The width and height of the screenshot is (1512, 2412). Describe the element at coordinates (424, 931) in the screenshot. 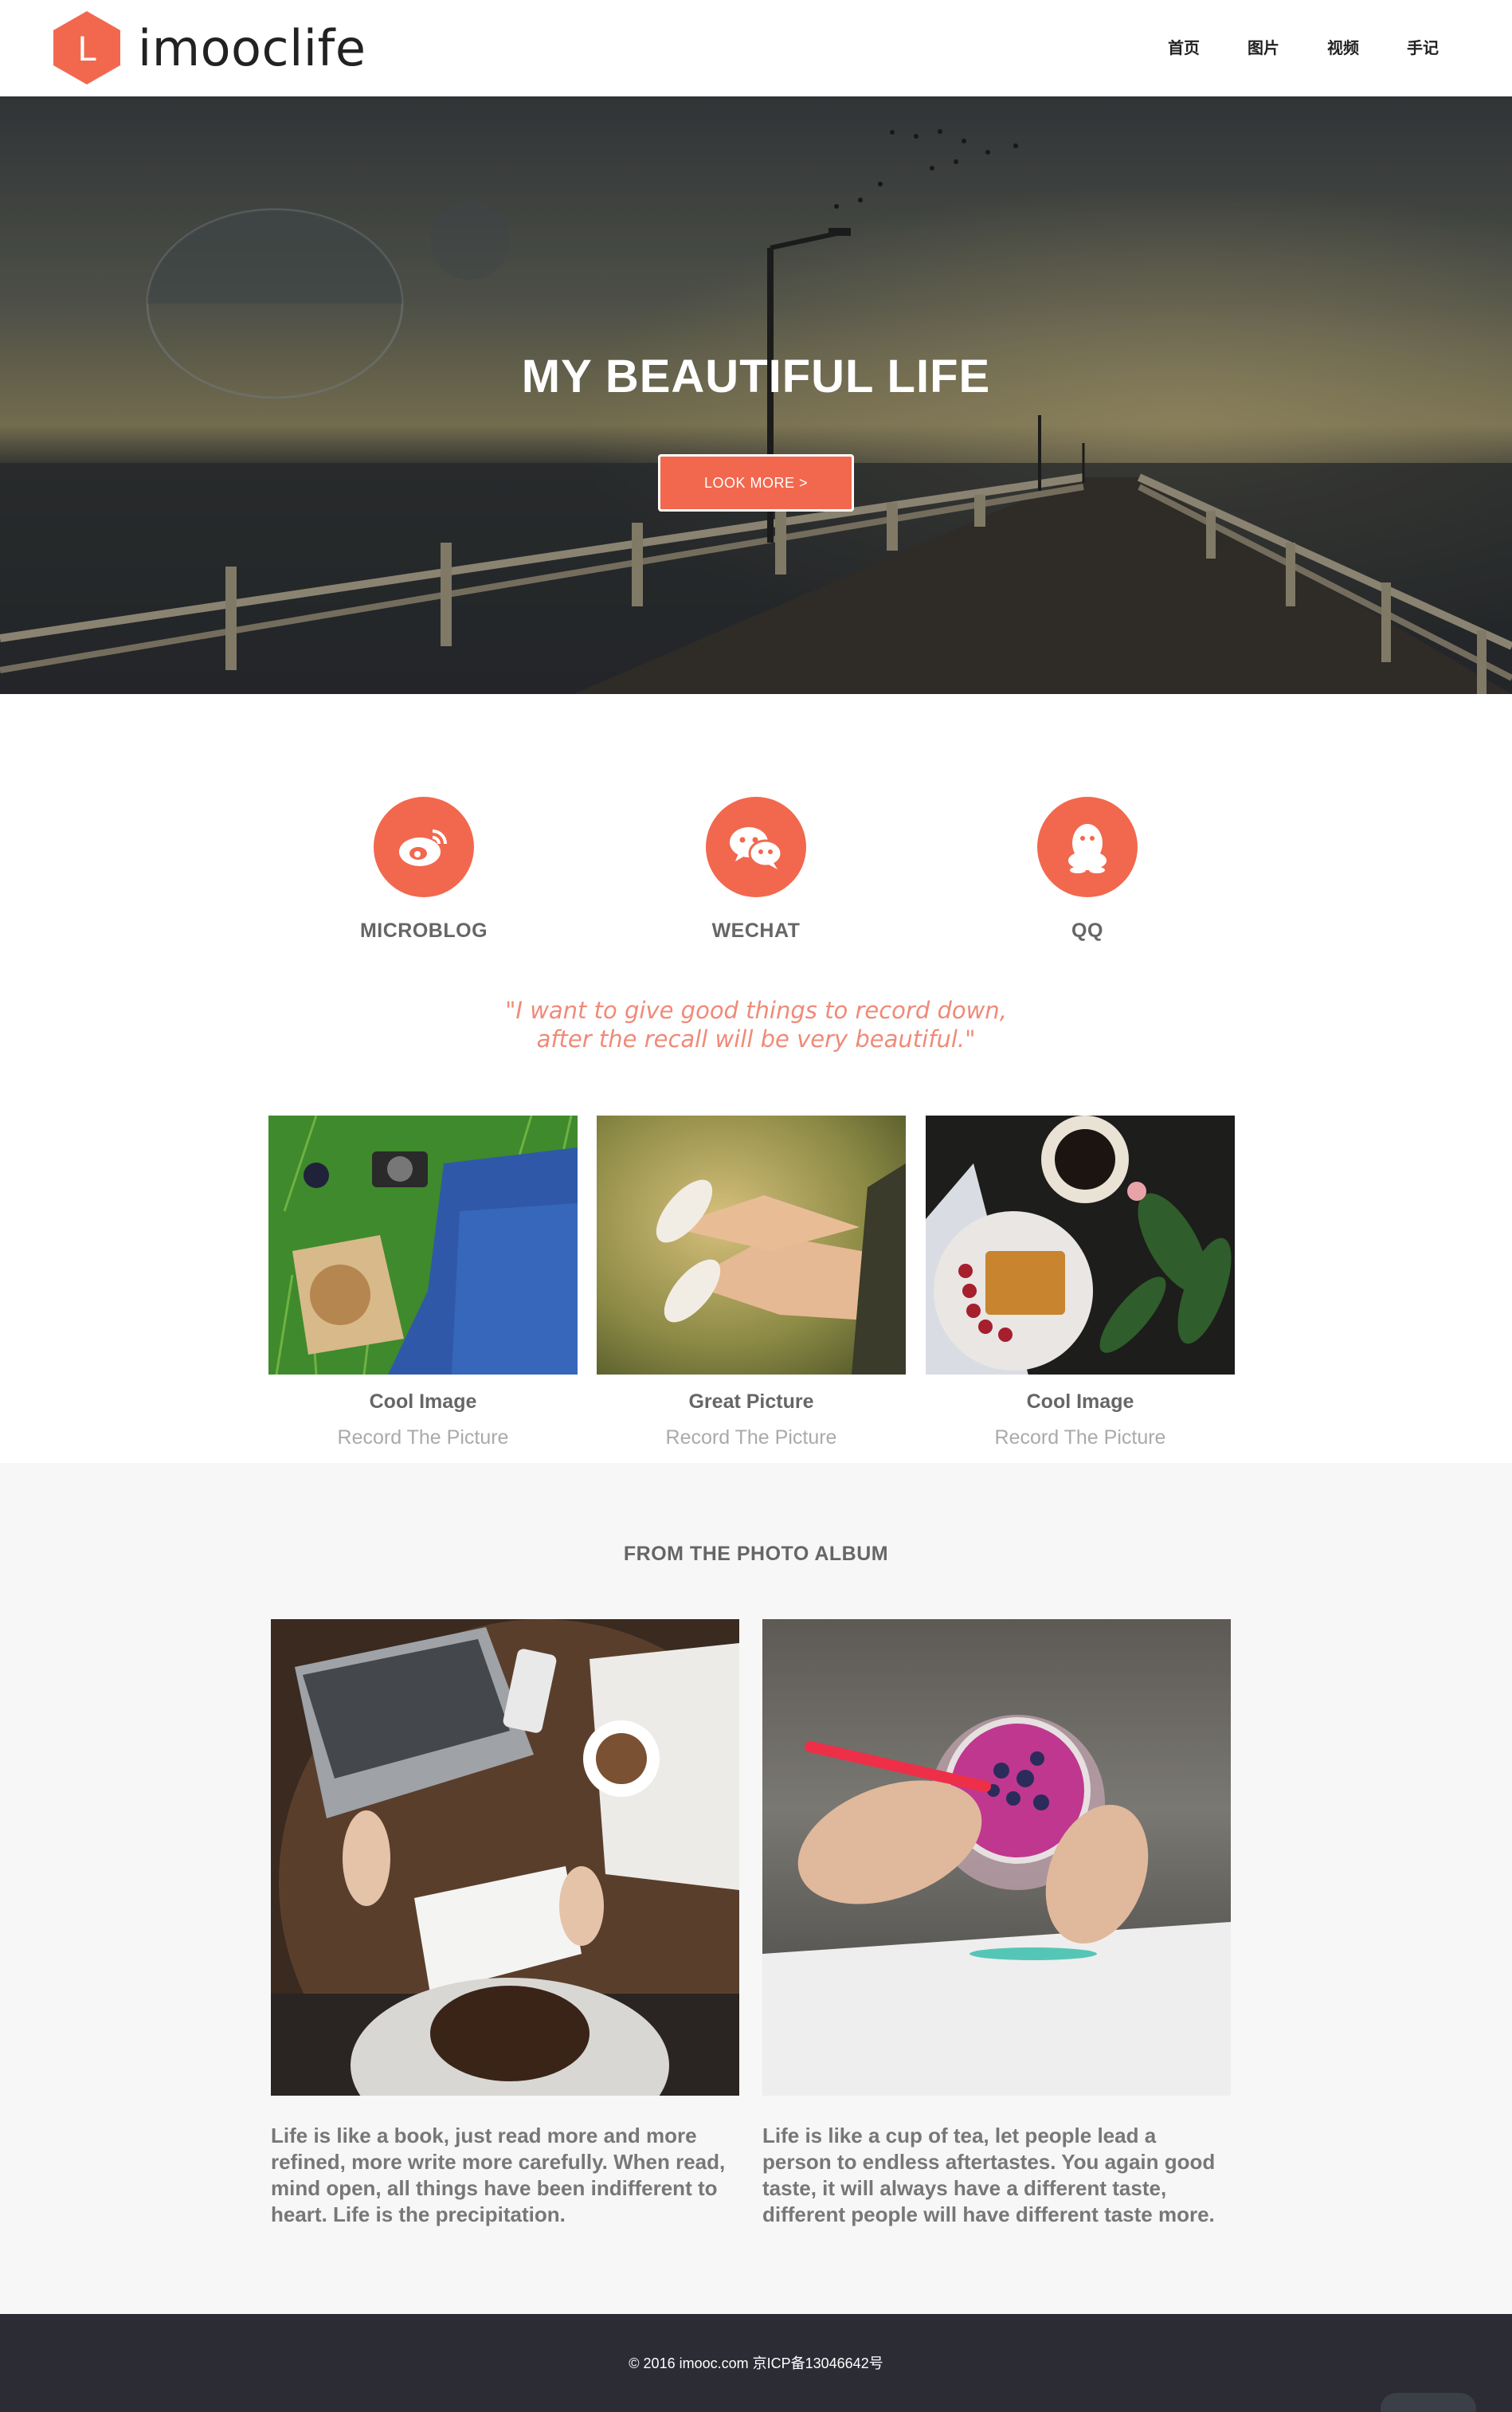

I see `social-label-microblog: MICROBLOG` at that location.